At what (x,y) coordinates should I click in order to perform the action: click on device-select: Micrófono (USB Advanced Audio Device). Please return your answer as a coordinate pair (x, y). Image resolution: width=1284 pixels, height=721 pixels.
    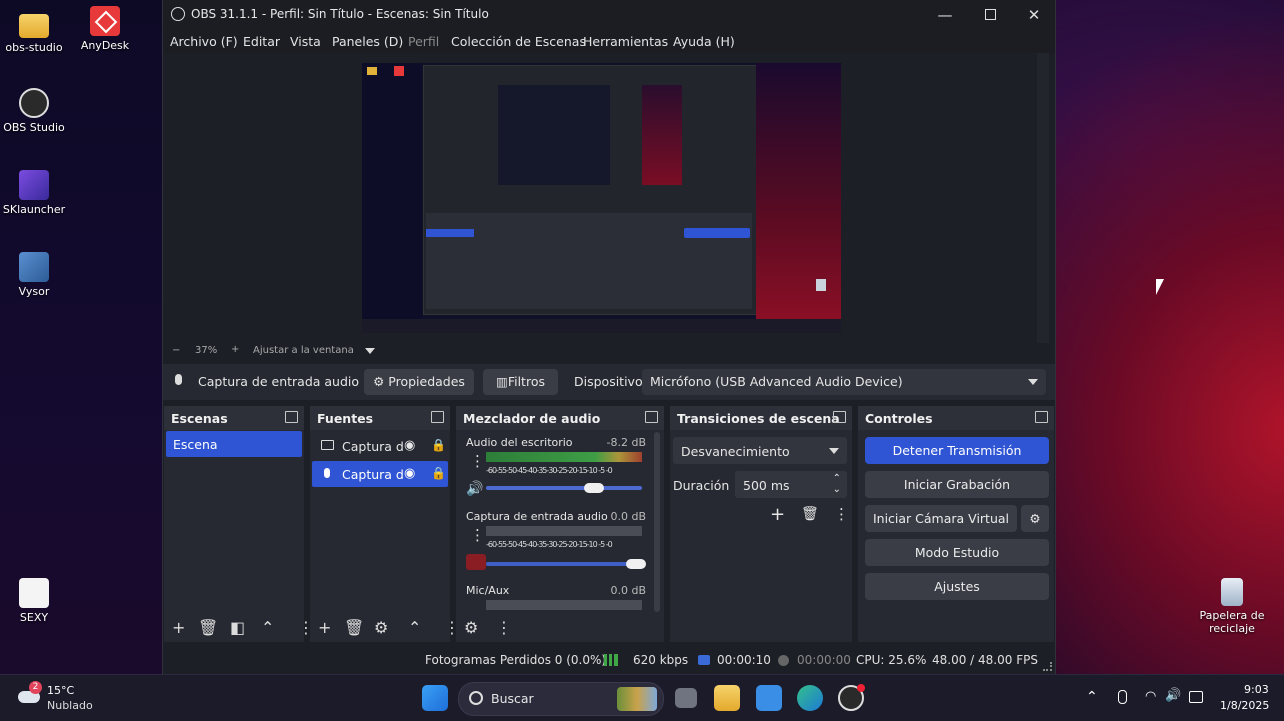
    Looking at the image, I should click on (844, 382).